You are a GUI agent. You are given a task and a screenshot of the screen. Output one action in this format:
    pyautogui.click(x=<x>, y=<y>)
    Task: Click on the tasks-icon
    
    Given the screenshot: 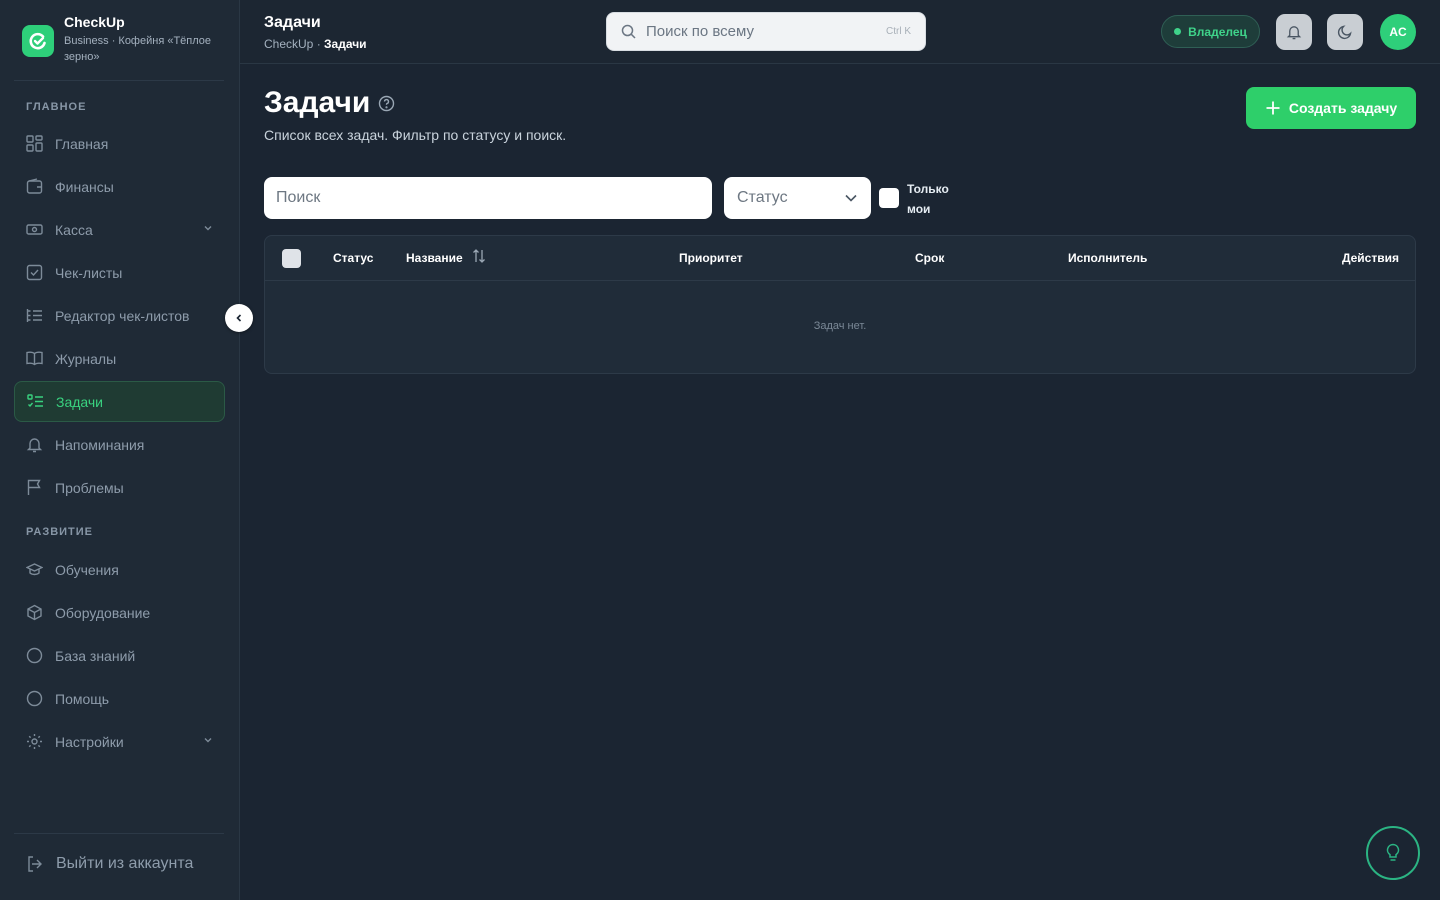 What is the action you would take?
    pyautogui.click(x=35, y=401)
    